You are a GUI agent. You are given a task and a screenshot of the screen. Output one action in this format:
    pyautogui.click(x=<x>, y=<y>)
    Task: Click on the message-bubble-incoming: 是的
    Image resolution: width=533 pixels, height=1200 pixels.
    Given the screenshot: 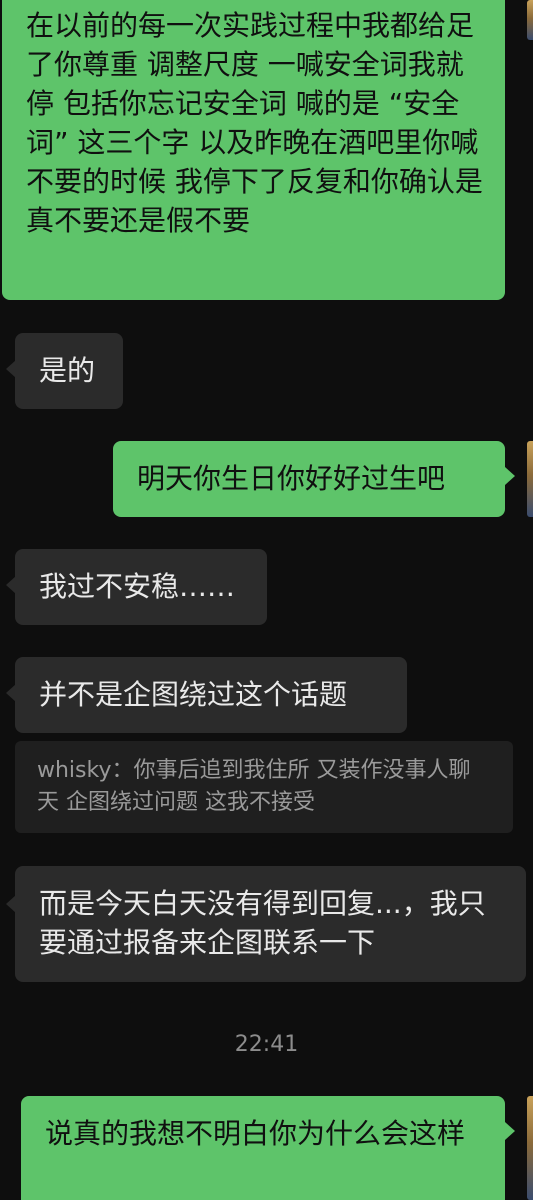 What is the action you would take?
    pyautogui.click(x=69, y=371)
    